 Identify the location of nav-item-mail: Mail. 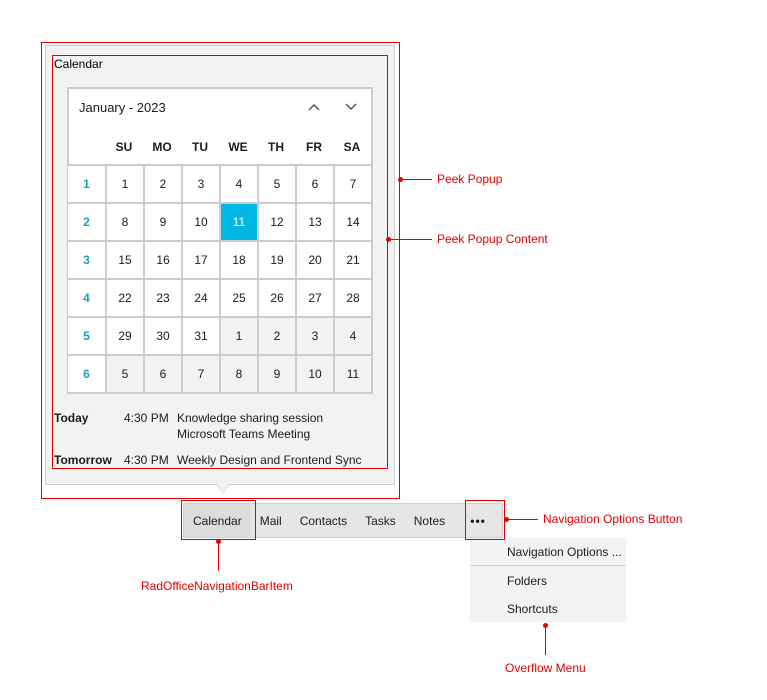
(271, 520).